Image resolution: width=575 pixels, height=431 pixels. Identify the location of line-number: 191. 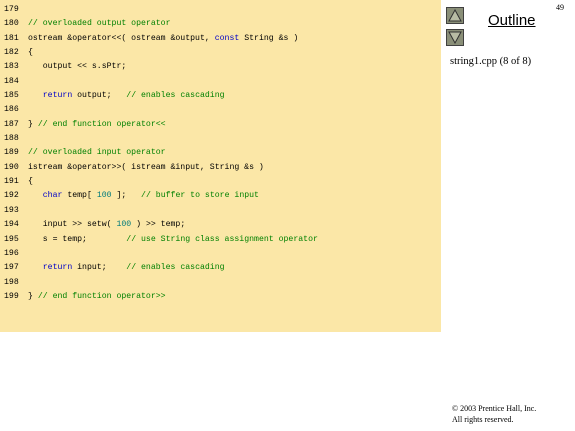
(11, 182).